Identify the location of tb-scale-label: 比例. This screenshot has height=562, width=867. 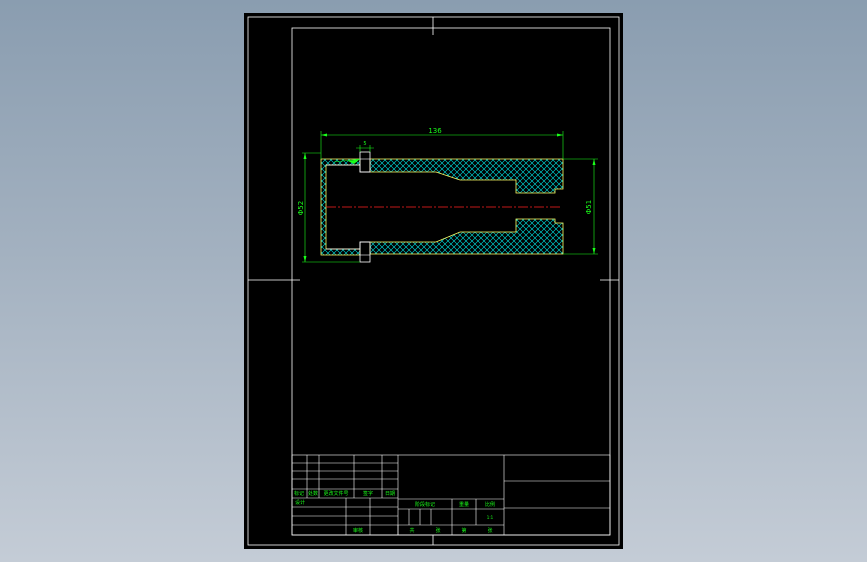
(490, 504).